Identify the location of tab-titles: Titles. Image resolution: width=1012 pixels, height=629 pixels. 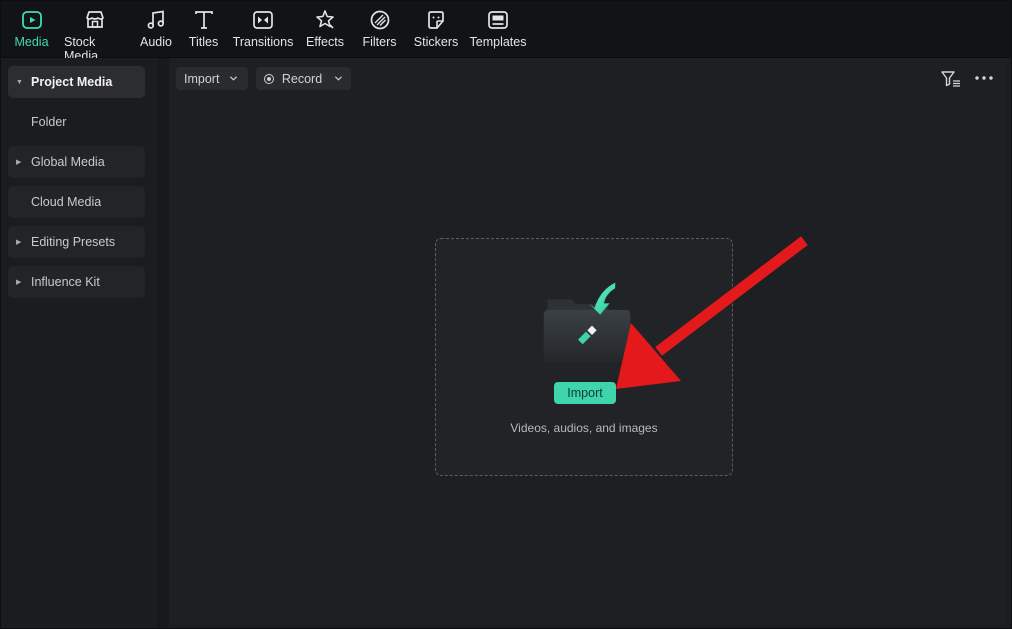
(203, 25).